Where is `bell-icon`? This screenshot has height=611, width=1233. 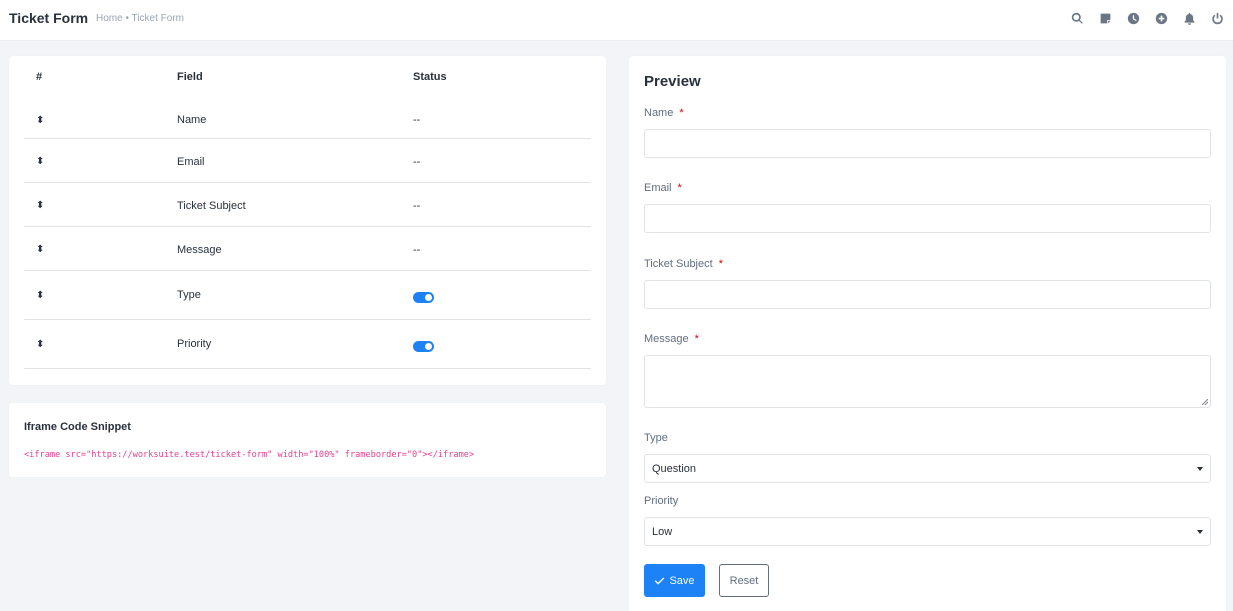
bell-icon is located at coordinates (1189, 18).